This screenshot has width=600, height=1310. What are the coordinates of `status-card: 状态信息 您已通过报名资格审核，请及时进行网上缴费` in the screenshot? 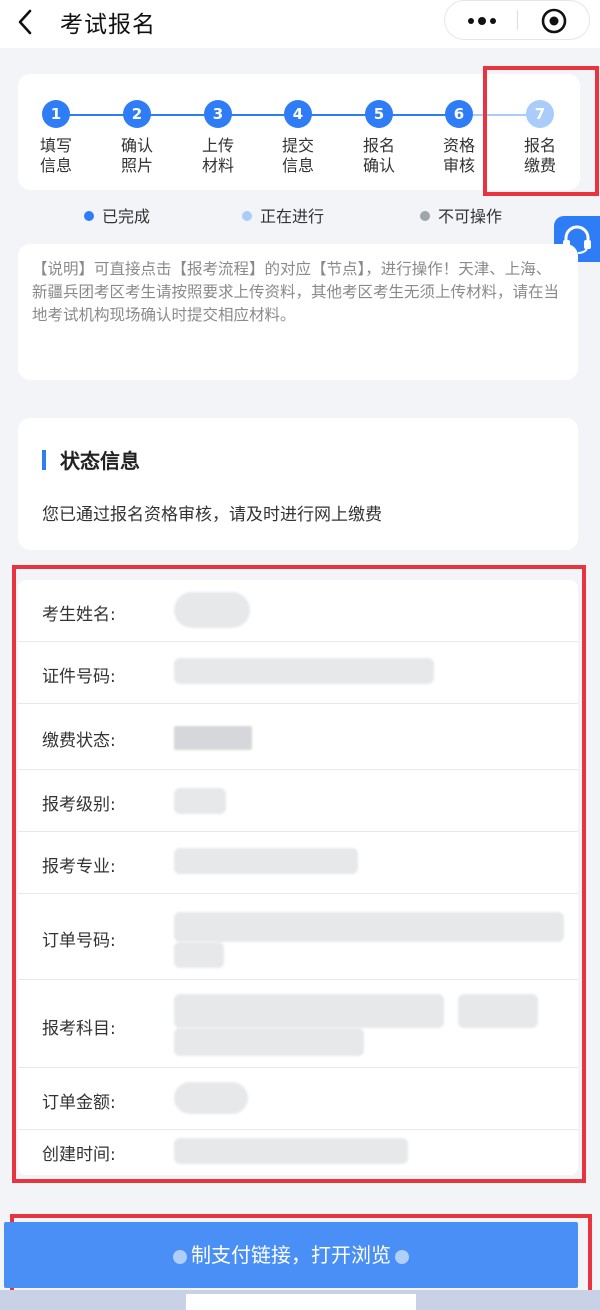 It's located at (298, 484).